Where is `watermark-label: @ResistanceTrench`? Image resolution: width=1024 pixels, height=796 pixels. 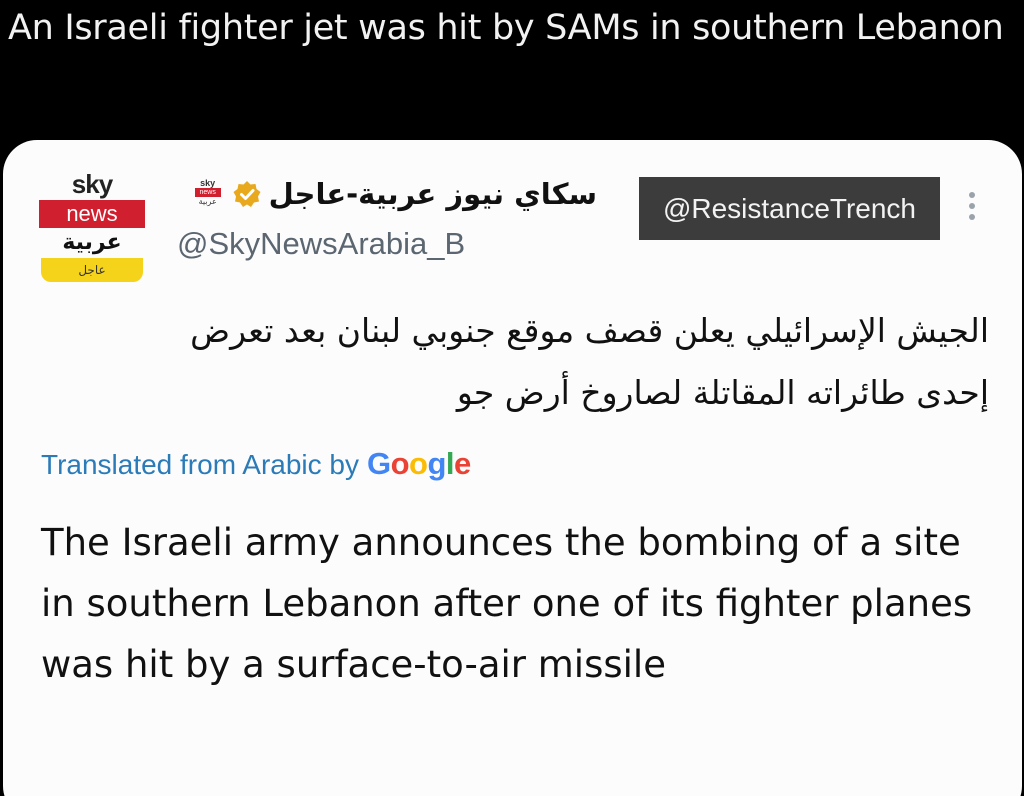
watermark-label: @ResistanceTrench is located at coordinates (789, 208).